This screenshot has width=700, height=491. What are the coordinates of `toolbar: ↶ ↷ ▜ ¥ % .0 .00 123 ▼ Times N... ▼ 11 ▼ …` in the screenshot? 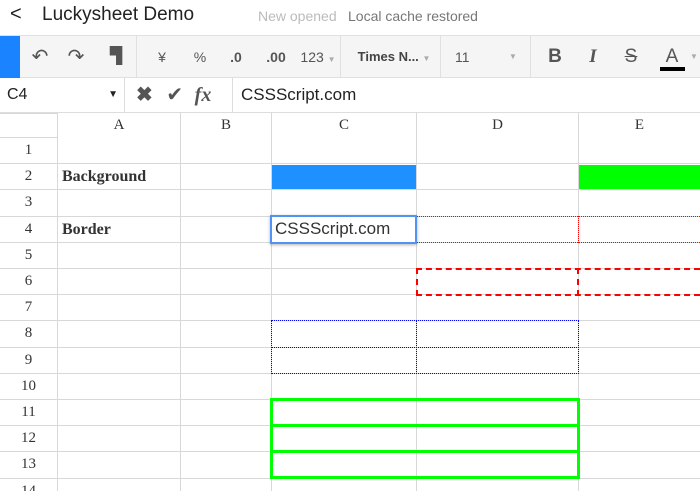 It's located at (350, 56).